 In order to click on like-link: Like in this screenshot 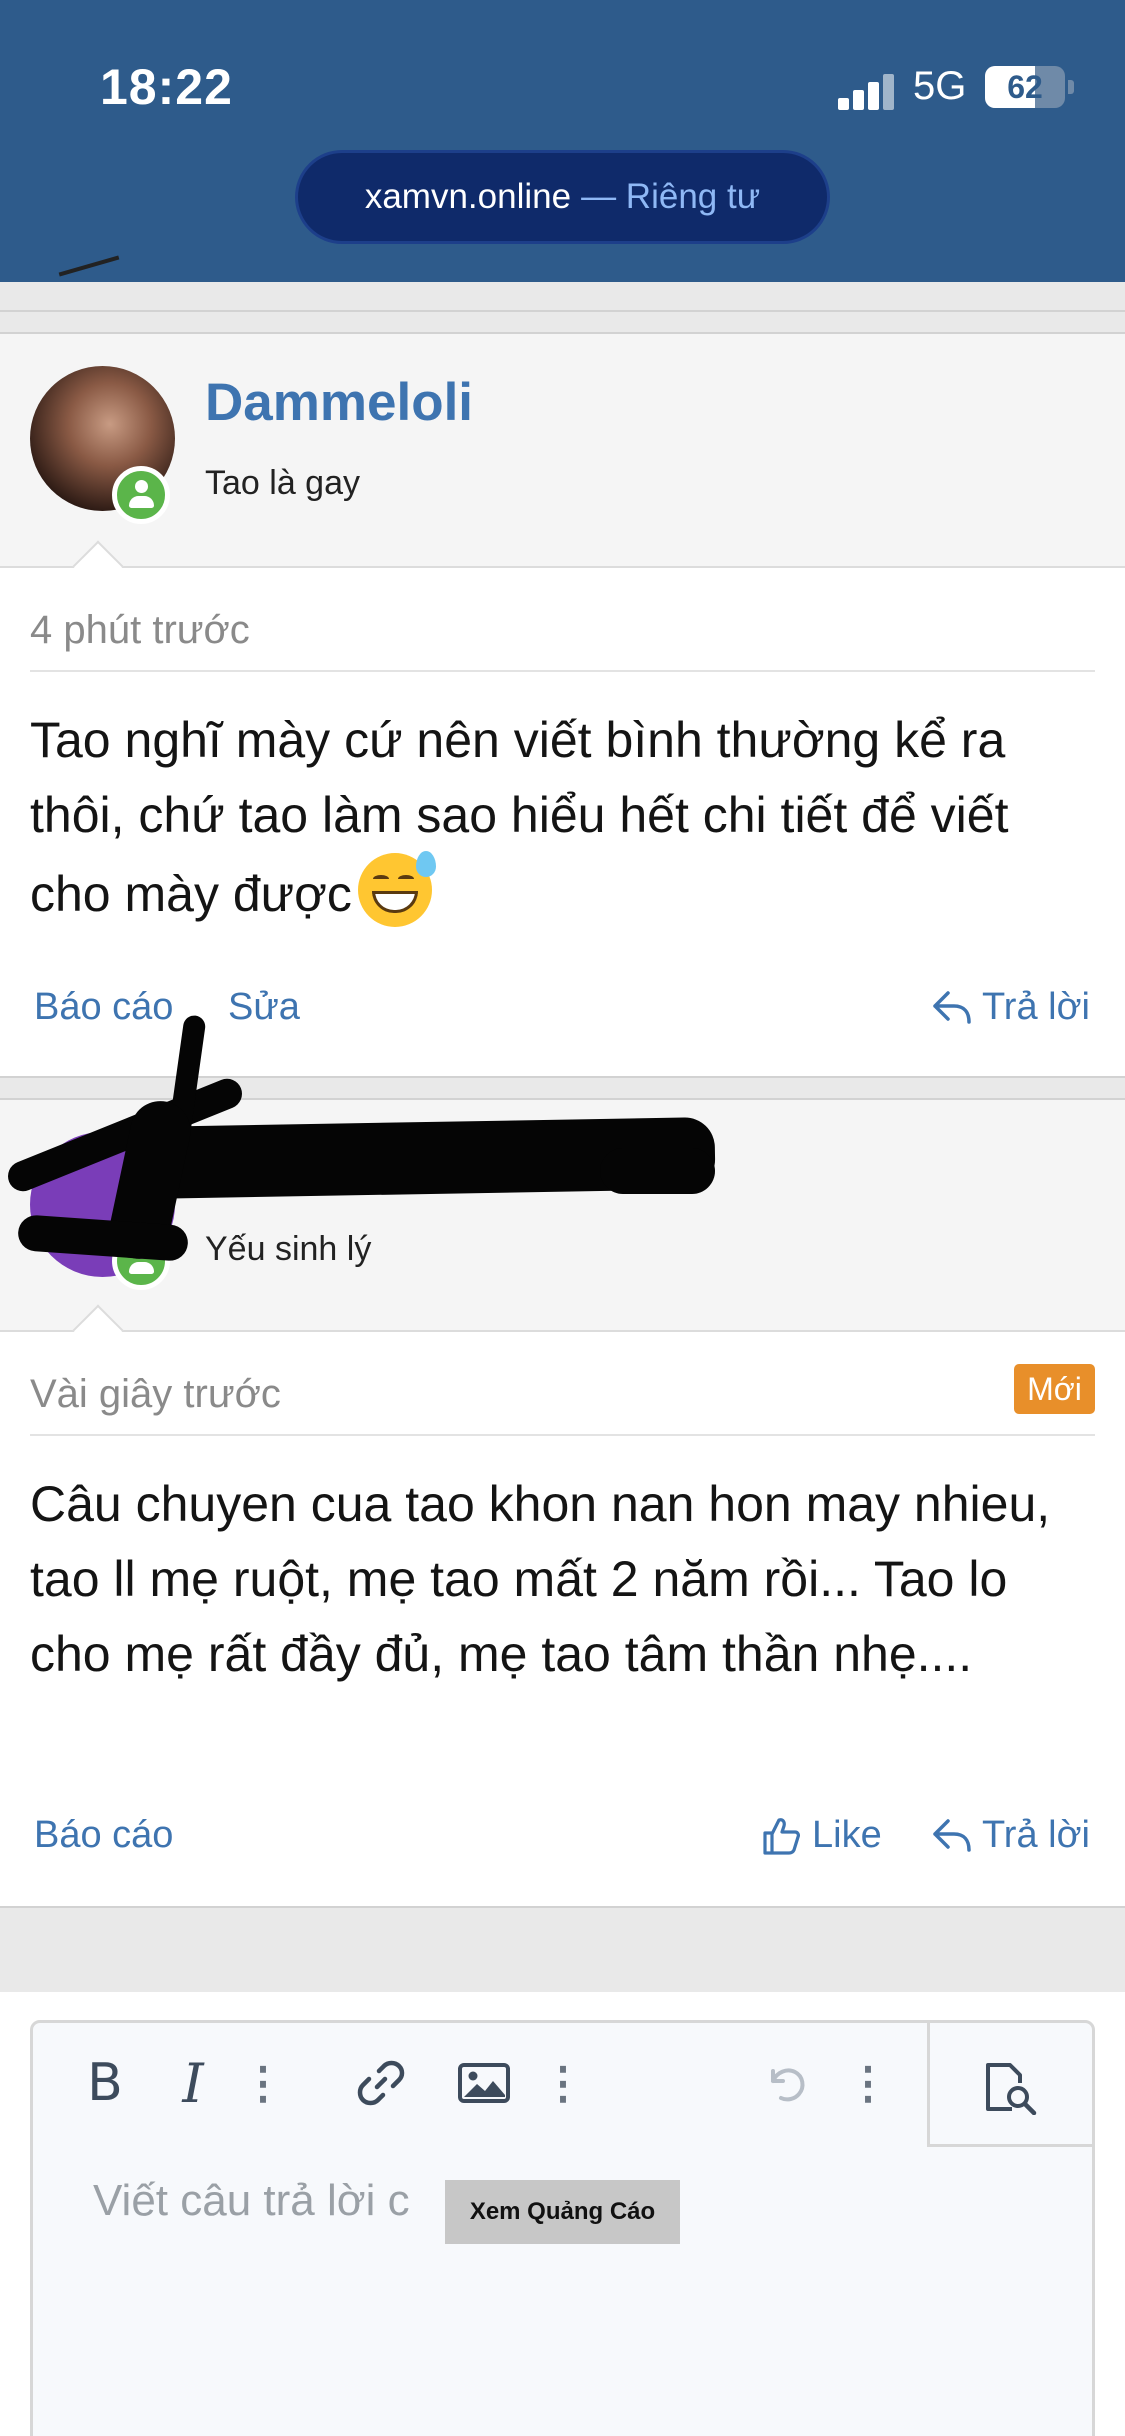, I will do `click(847, 1835)`.